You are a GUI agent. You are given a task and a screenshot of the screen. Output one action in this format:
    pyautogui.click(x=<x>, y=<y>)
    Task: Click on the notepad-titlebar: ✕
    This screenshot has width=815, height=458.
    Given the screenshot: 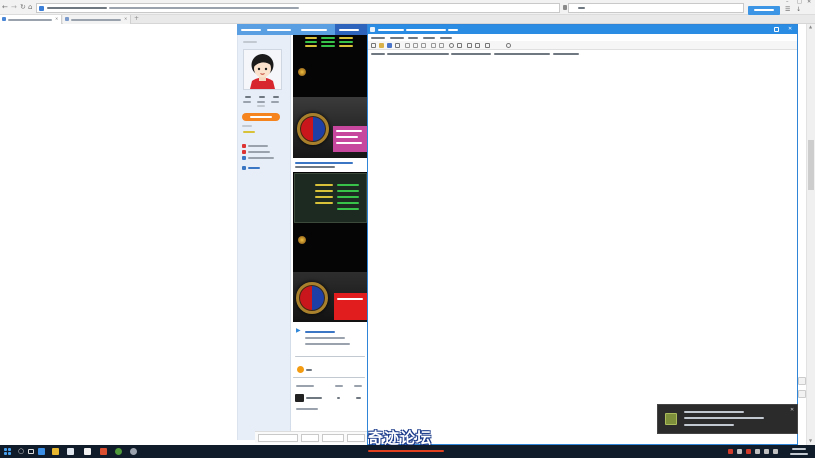 What is the action you would take?
    pyautogui.click(x=582, y=29)
    